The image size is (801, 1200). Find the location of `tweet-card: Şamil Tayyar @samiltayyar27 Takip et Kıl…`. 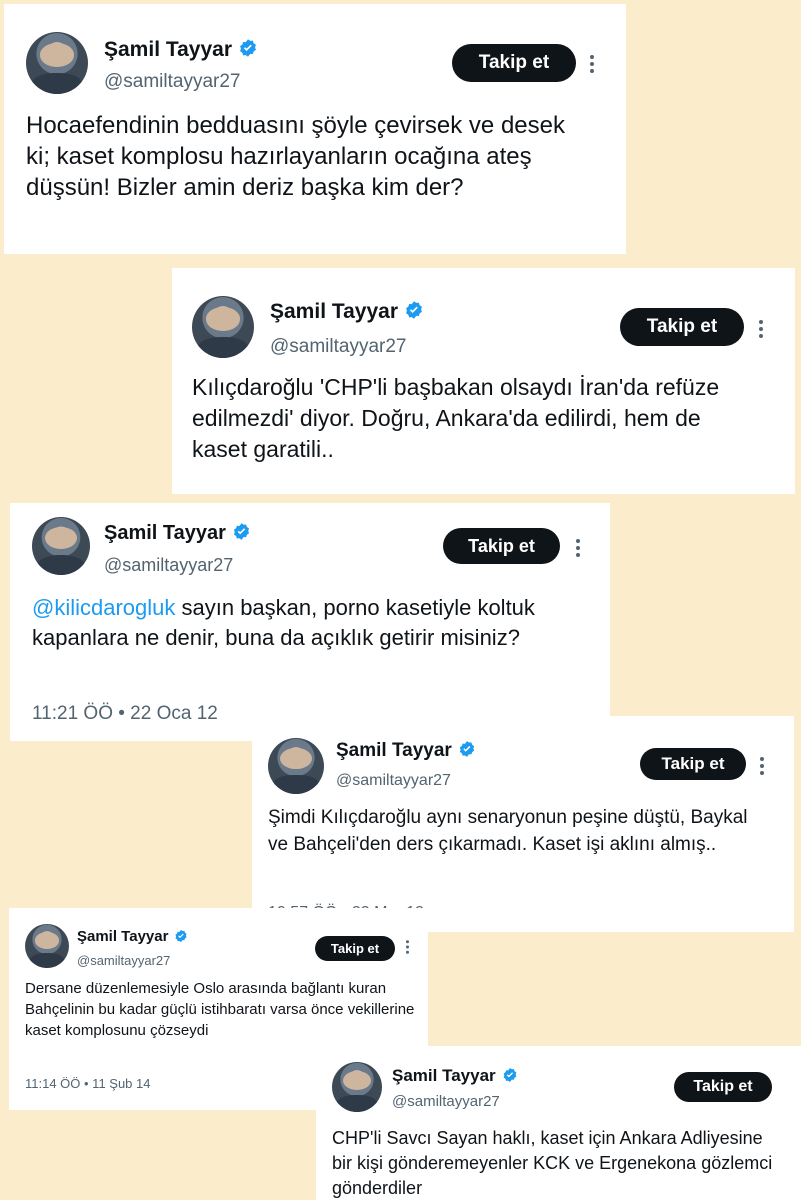

tweet-card: Şamil Tayyar @samiltayyar27 Takip et Kıl… is located at coordinates (483, 381).